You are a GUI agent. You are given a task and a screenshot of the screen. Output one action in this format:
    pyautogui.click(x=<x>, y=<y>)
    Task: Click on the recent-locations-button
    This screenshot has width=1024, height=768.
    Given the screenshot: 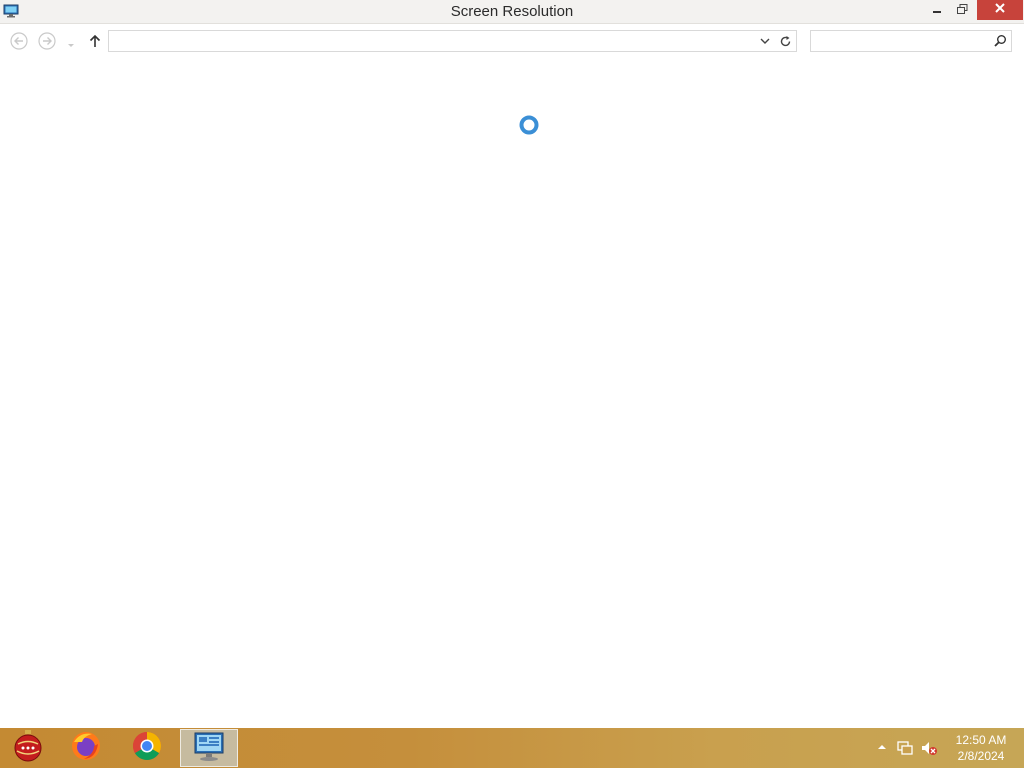 What is the action you would take?
    pyautogui.click(x=71, y=42)
    